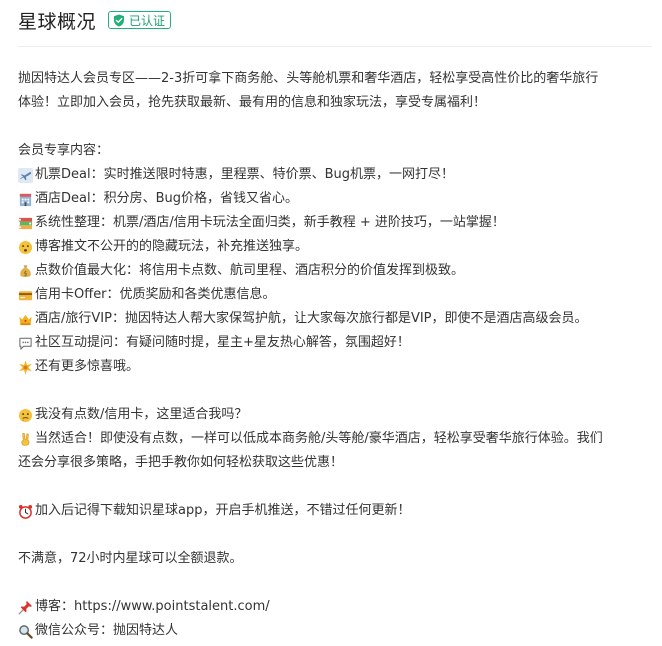 This screenshot has width=662, height=646. I want to click on shield-check-icon, so click(119, 20).